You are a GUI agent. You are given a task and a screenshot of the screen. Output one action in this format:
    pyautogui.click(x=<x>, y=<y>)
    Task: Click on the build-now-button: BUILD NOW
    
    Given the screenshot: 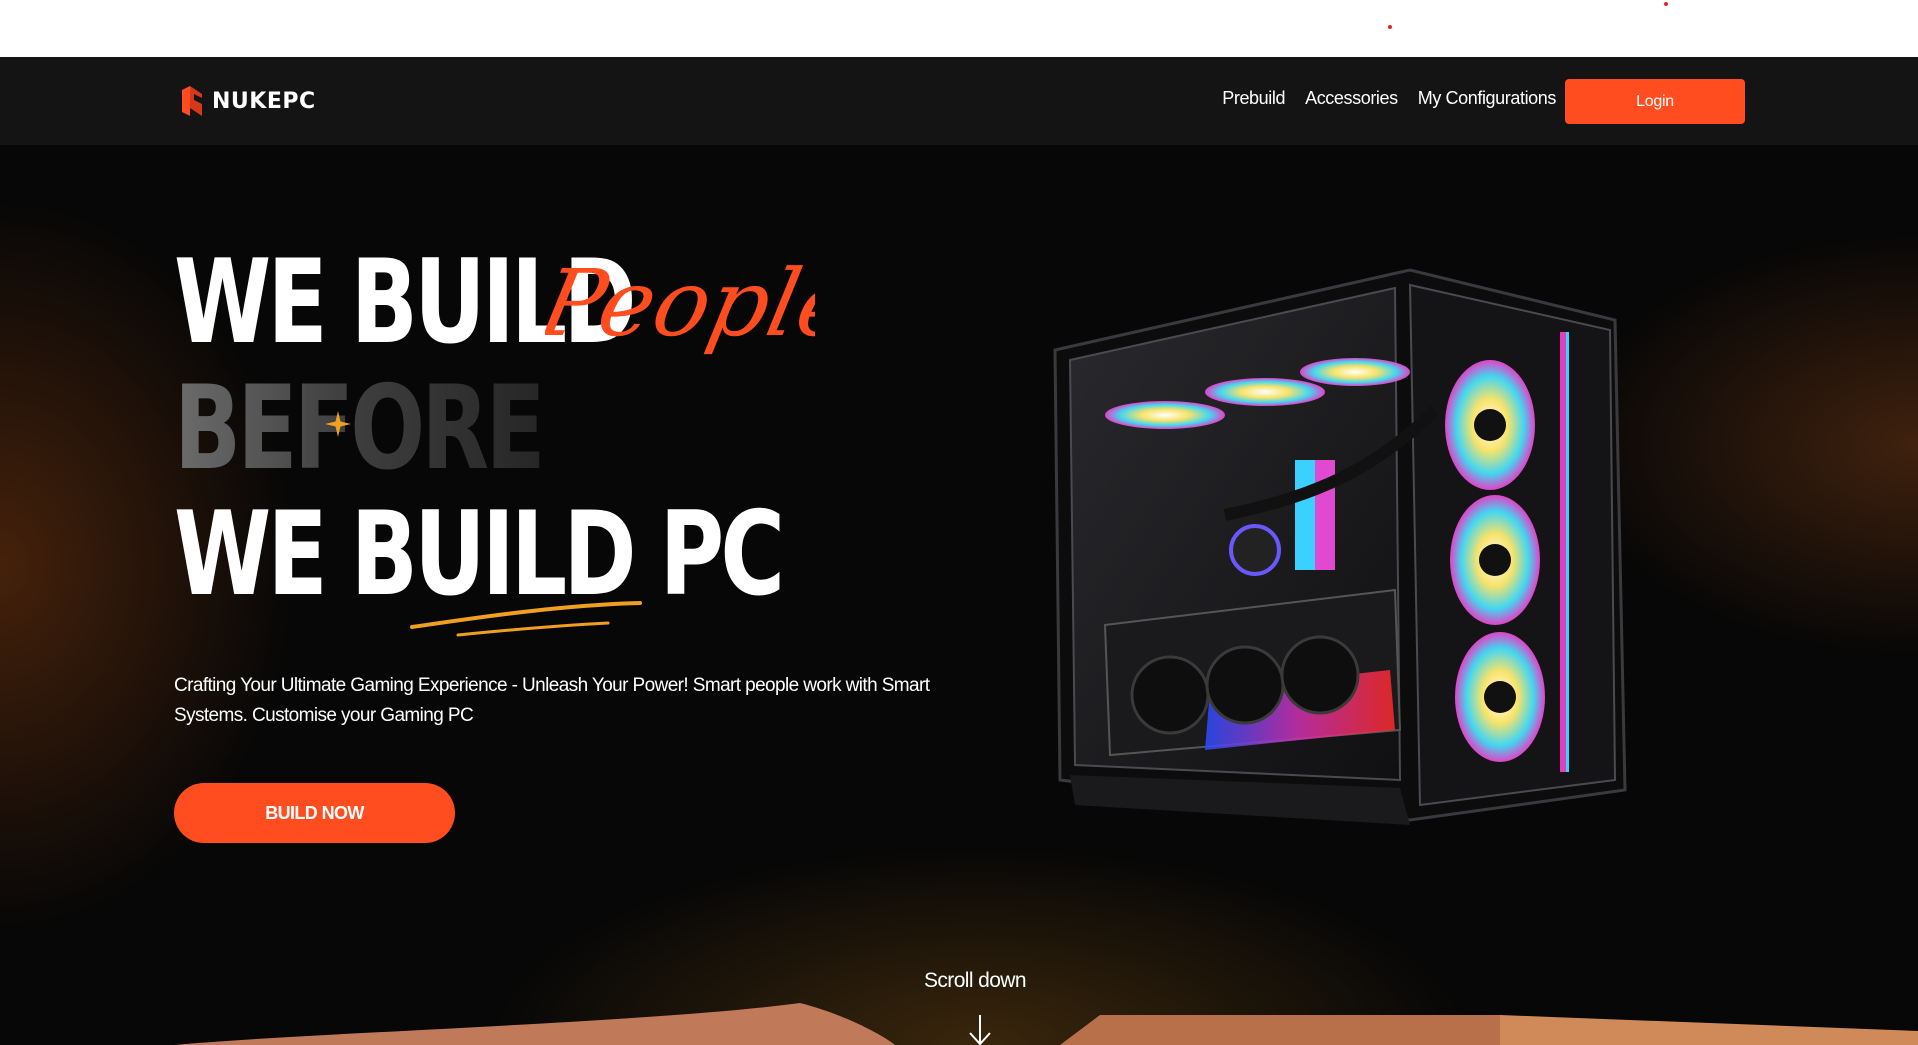 What is the action you would take?
    pyautogui.click(x=314, y=813)
    